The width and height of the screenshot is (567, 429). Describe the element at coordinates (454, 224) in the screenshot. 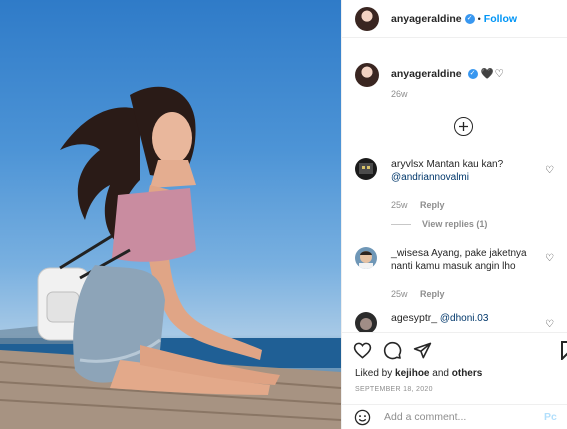

I see `view-replies-label: View replies (1)` at that location.